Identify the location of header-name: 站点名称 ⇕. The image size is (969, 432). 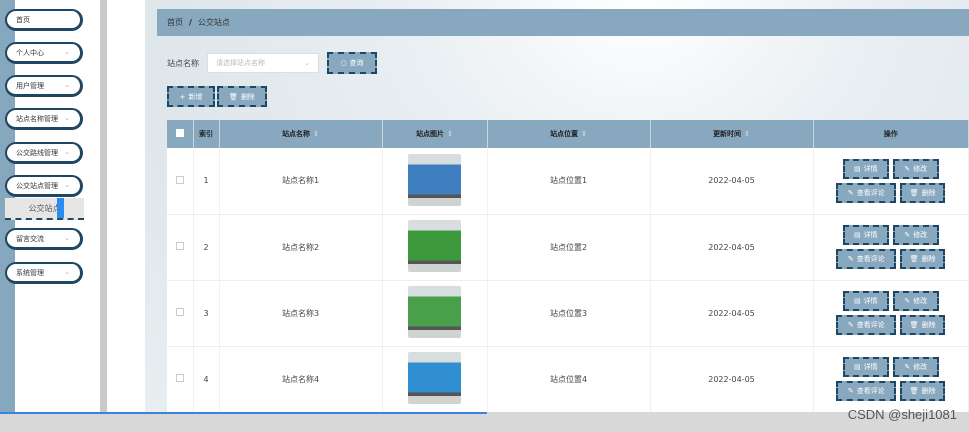
(301, 134).